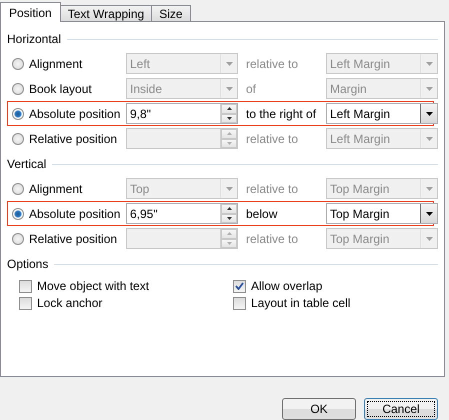  Describe the element at coordinates (30, 12) in the screenshot. I see `tab: Position` at that location.